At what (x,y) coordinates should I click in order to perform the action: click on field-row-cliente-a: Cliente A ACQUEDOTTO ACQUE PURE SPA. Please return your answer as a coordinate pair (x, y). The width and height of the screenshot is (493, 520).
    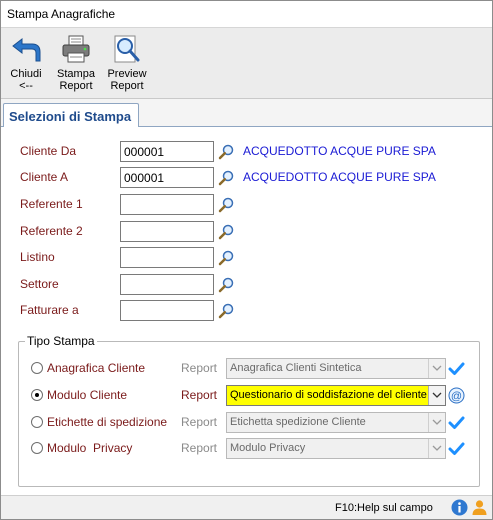
    Looking at the image, I should click on (246, 178).